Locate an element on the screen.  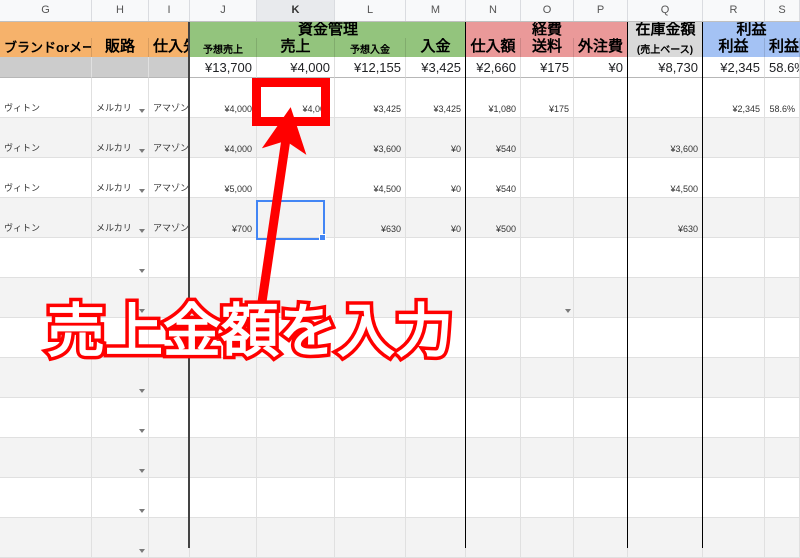
data-cell-n-3: ¥500 is located at coordinates (493, 218).